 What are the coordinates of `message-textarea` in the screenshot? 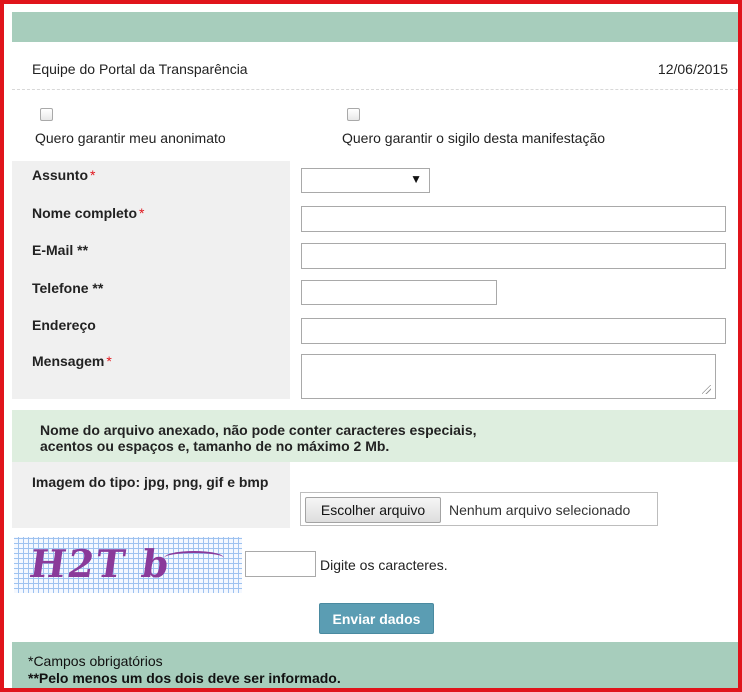 It's located at (508, 376).